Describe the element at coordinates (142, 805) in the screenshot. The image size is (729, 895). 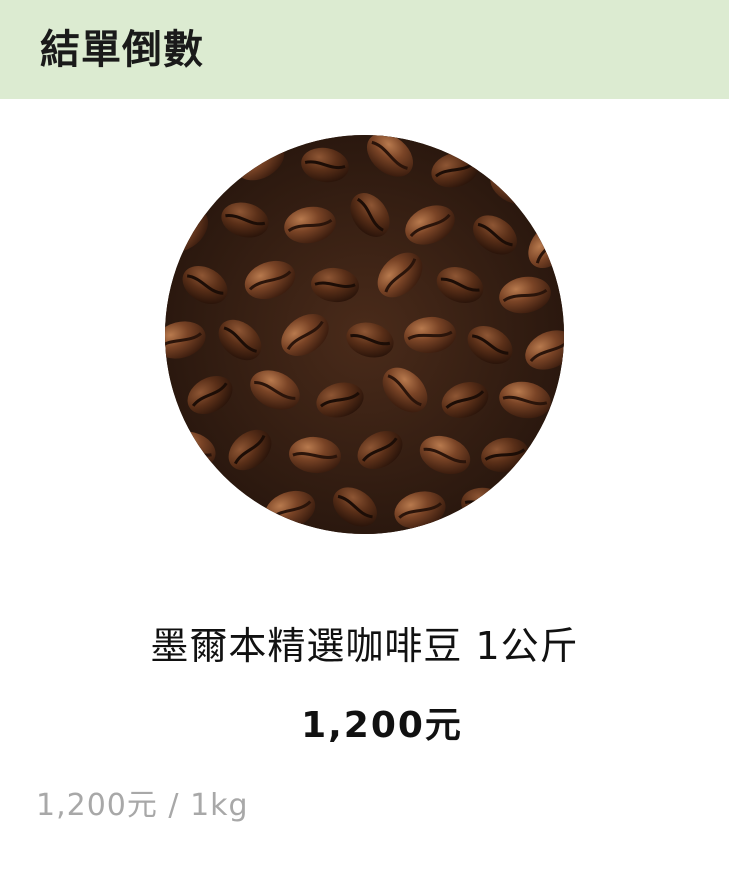
I see `unit-price: 1,200元 / 1kg` at that location.